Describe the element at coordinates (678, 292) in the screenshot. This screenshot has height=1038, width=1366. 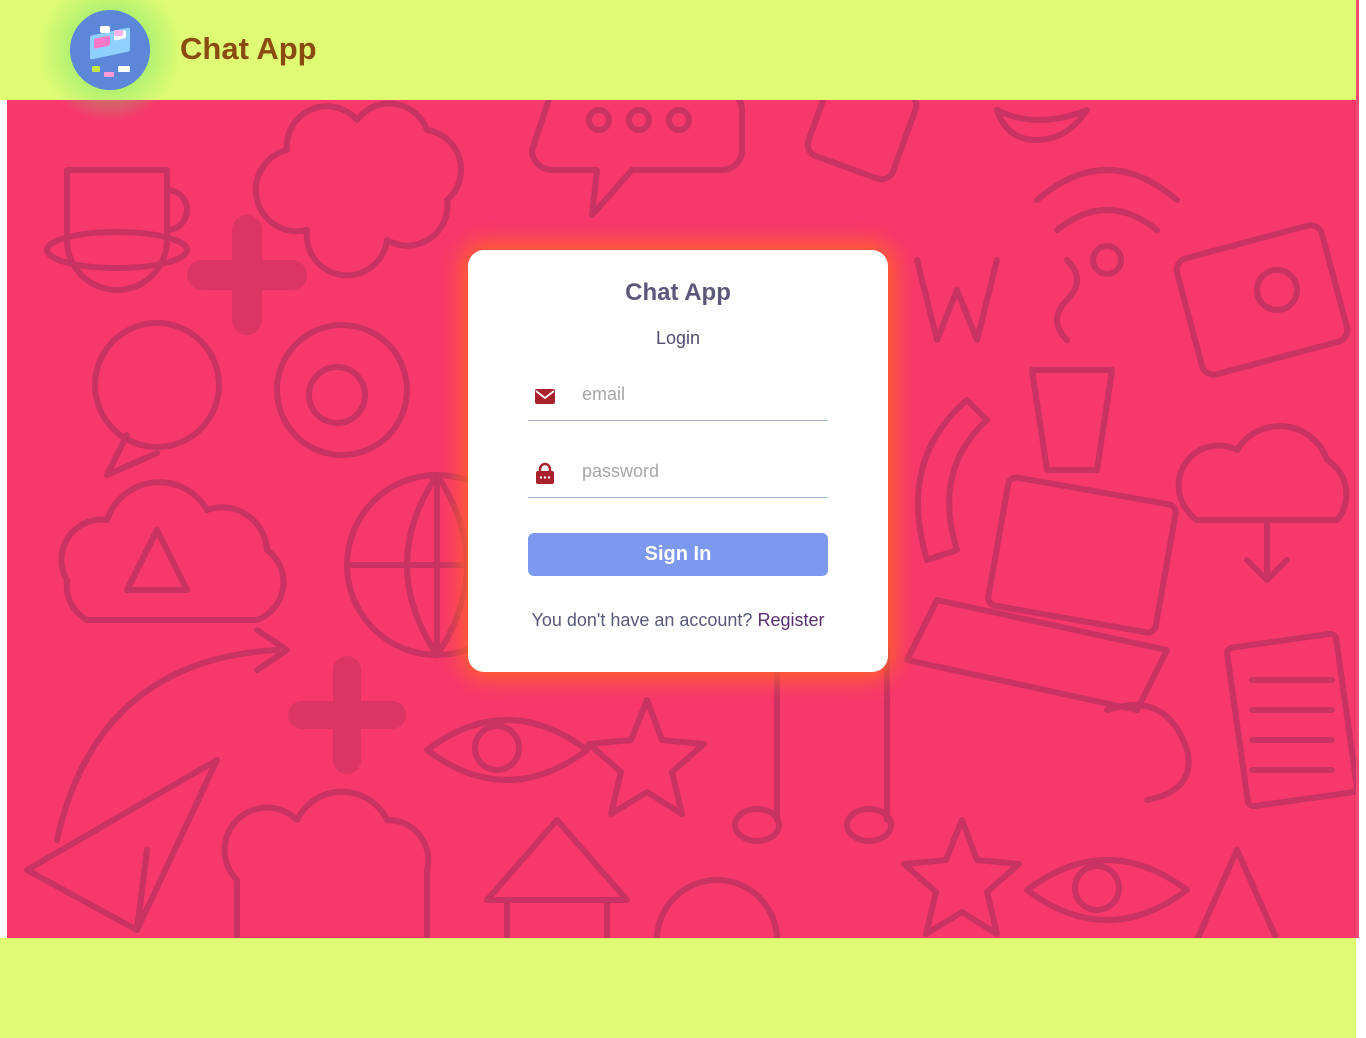
I see `card-title: Chat App` at that location.